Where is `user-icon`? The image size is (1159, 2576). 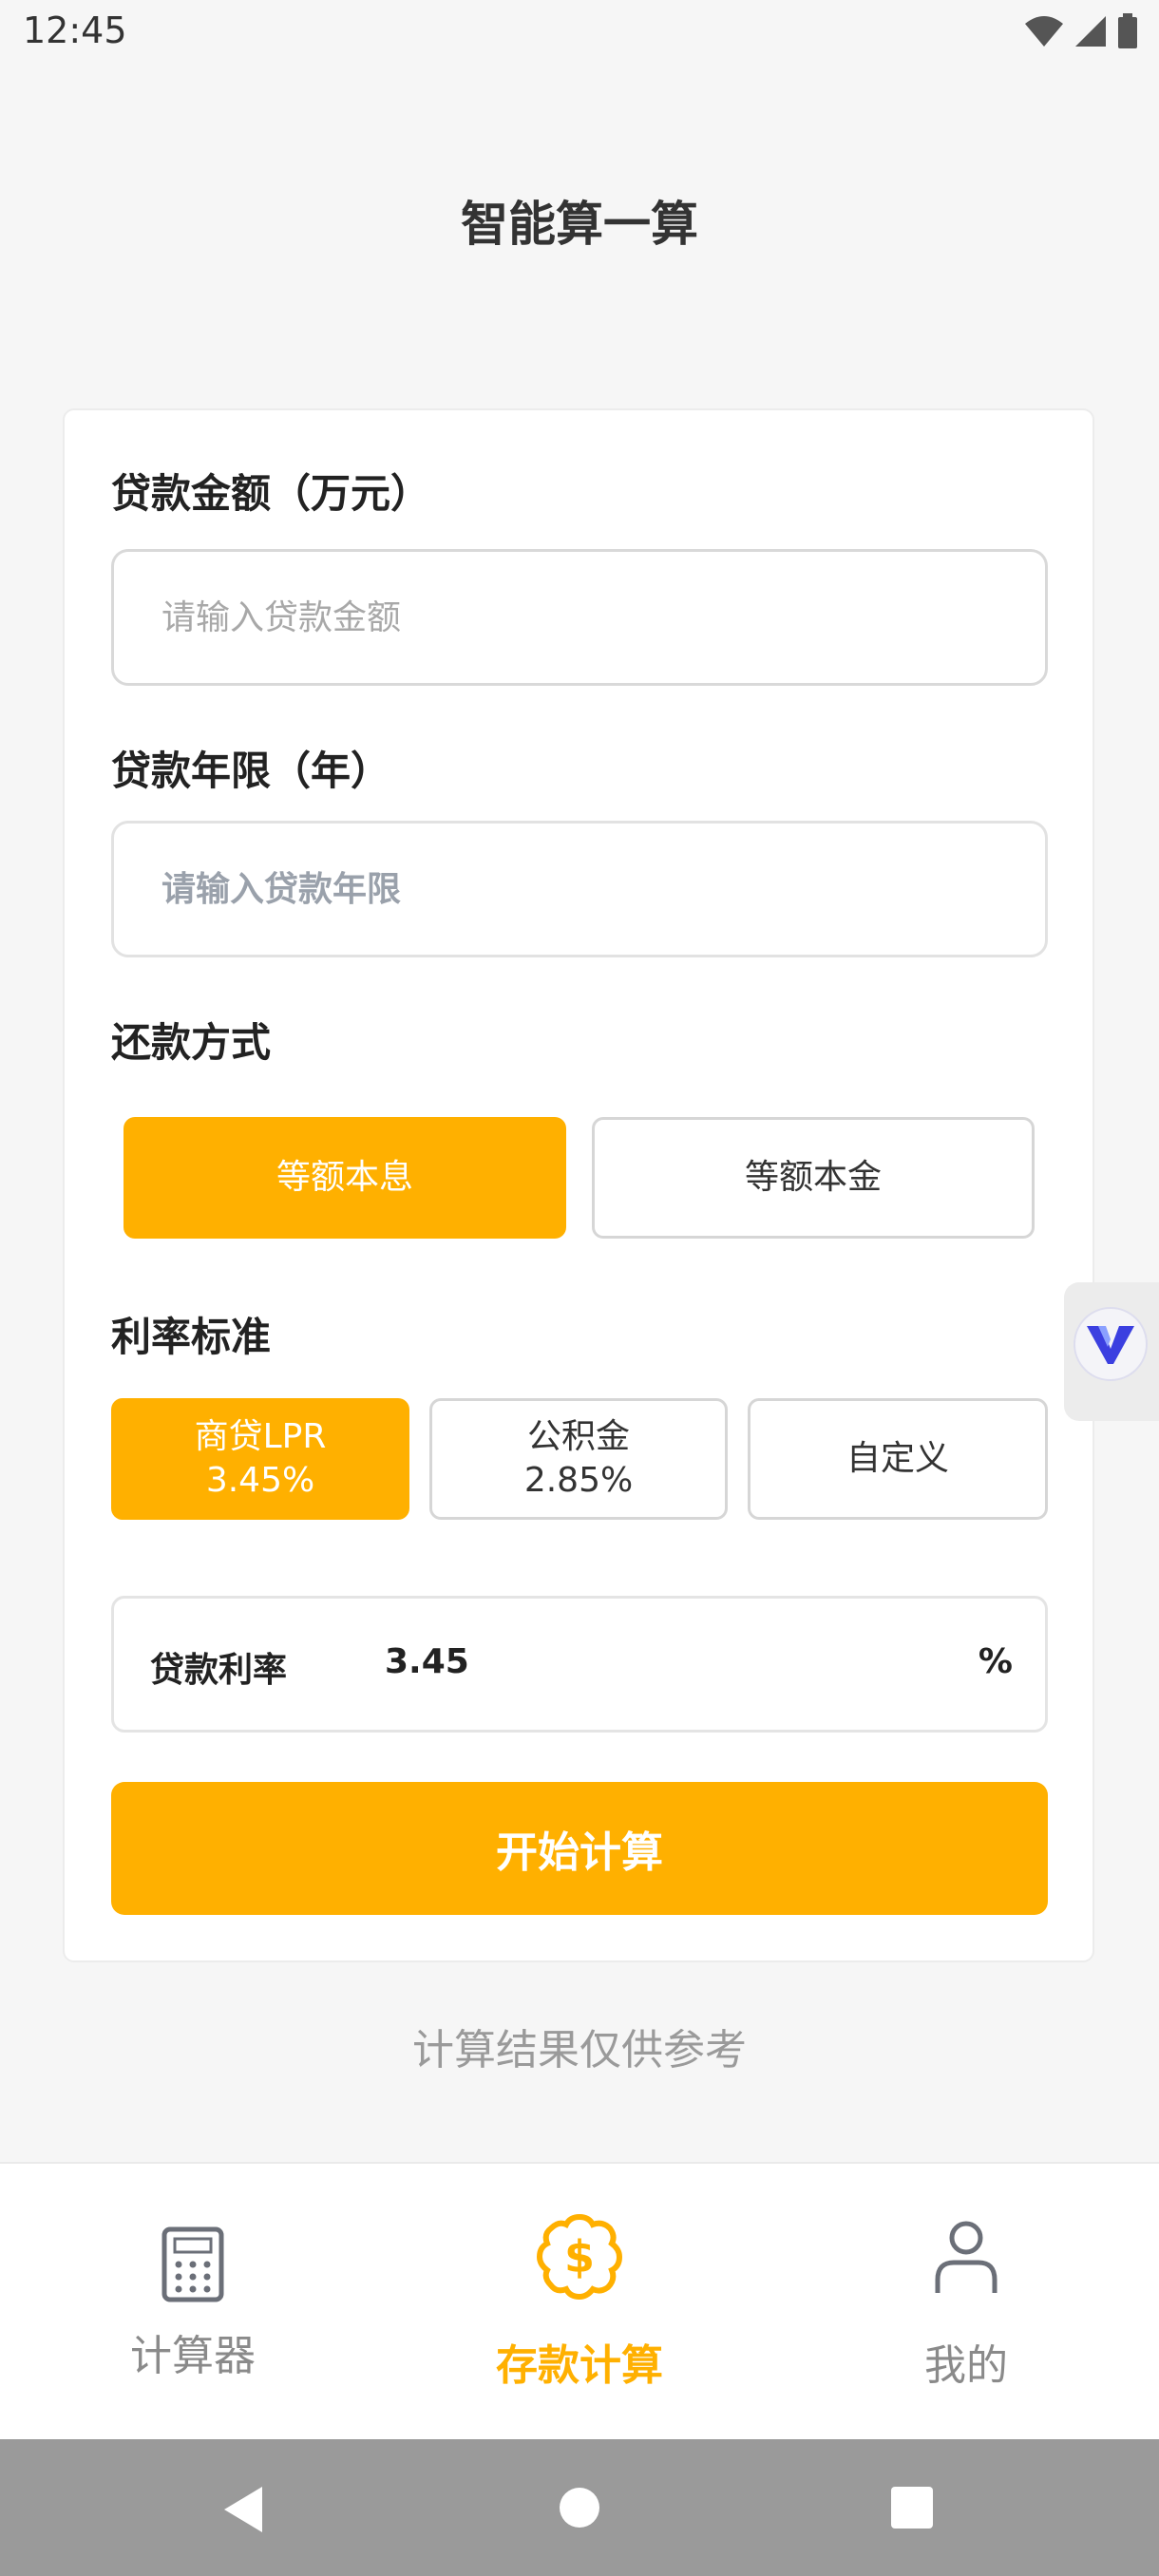 user-icon is located at coordinates (966, 2257).